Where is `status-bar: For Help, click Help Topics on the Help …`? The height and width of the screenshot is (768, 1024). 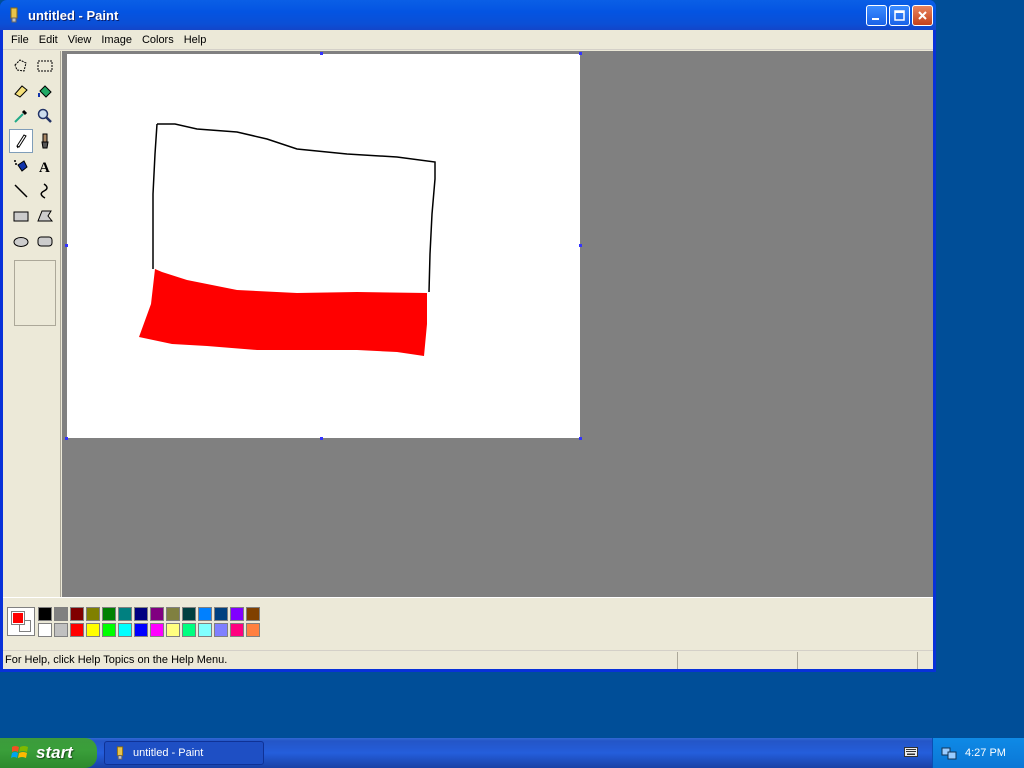
status-bar: For Help, click Help Topics on the Help … is located at coordinates (468, 659).